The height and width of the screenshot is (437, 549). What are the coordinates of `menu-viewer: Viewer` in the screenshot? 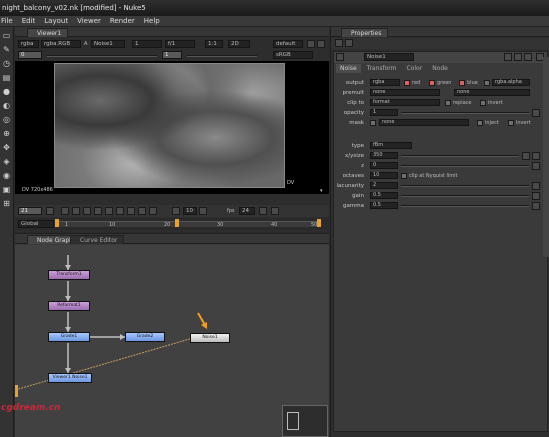 It's located at (89, 21).